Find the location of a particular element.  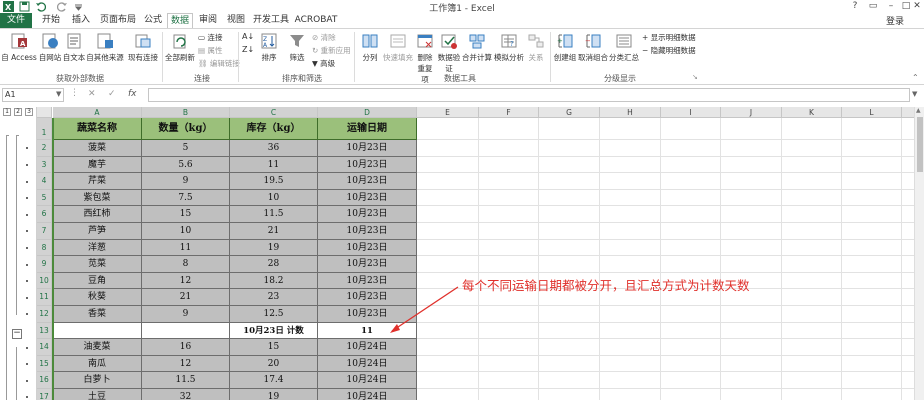

what-if-analysis-button: ? 模拟分析 is located at coordinates (509, 47).